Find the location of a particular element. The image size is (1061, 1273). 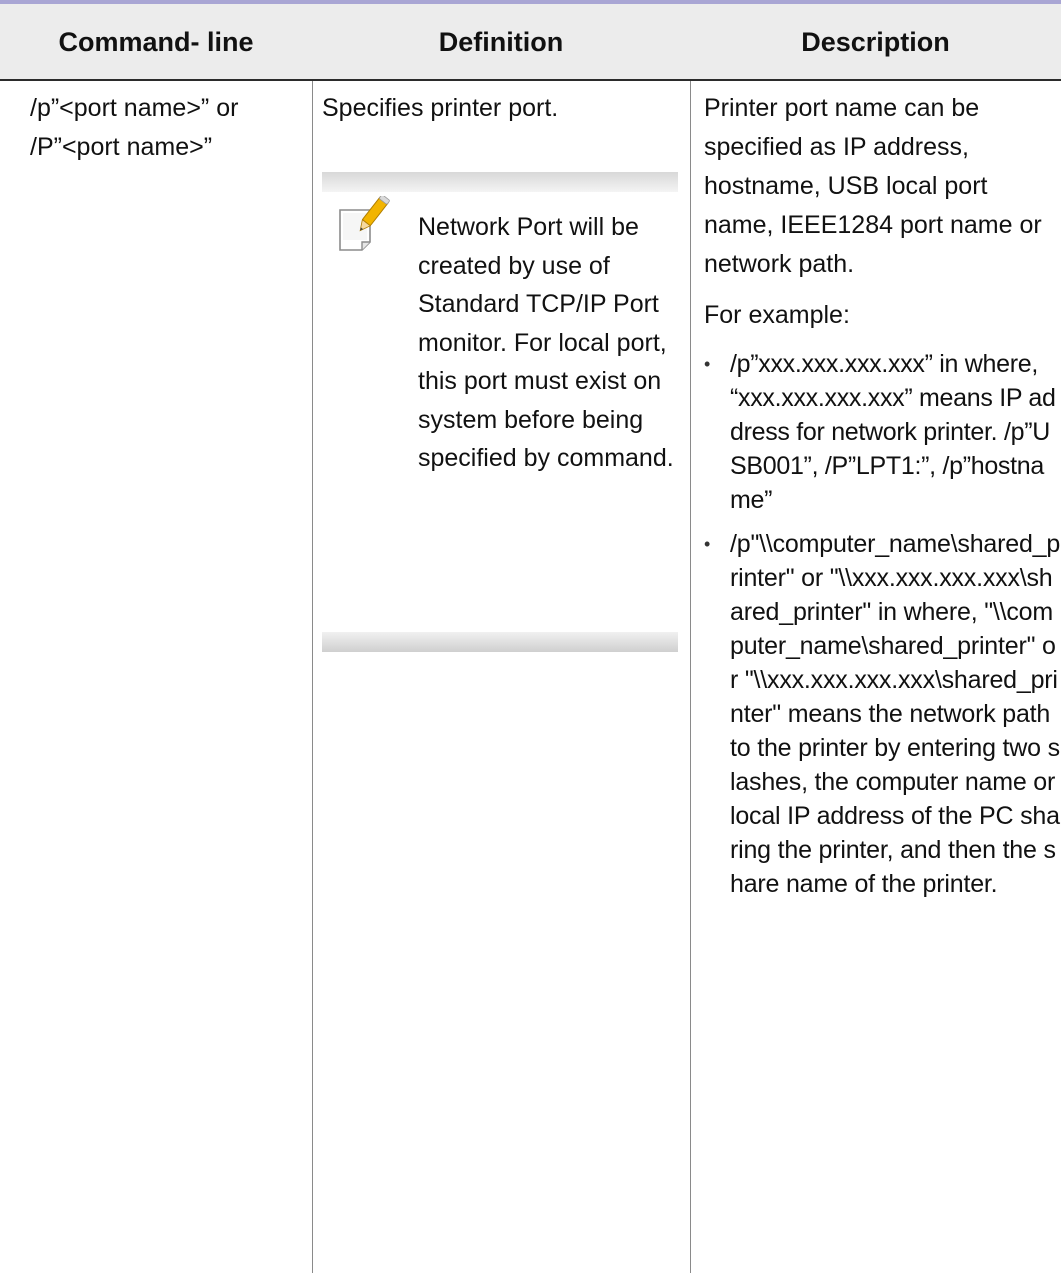

column-header-description: Description is located at coordinates (875, 42).